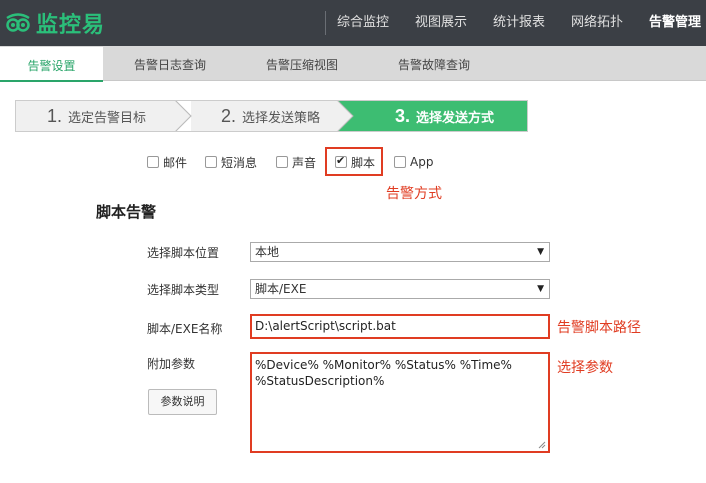  Describe the element at coordinates (171, 364) in the screenshot. I see `extra-params-label: 附加参数` at that location.